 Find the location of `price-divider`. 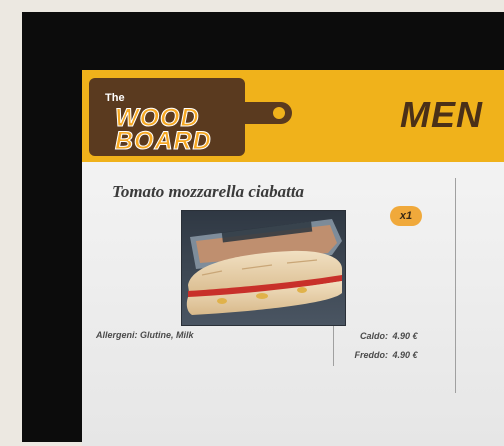

price-divider is located at coordinates (333, 346).